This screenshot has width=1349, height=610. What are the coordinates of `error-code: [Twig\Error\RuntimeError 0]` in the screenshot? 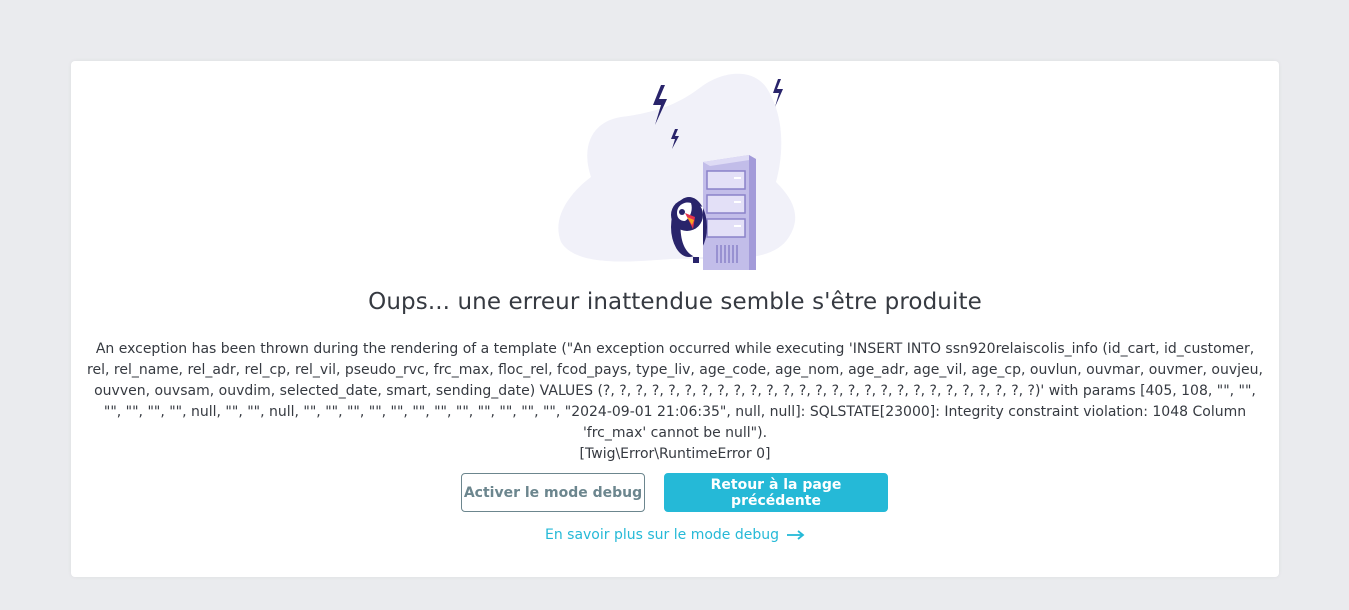 It's located at (675, 454).